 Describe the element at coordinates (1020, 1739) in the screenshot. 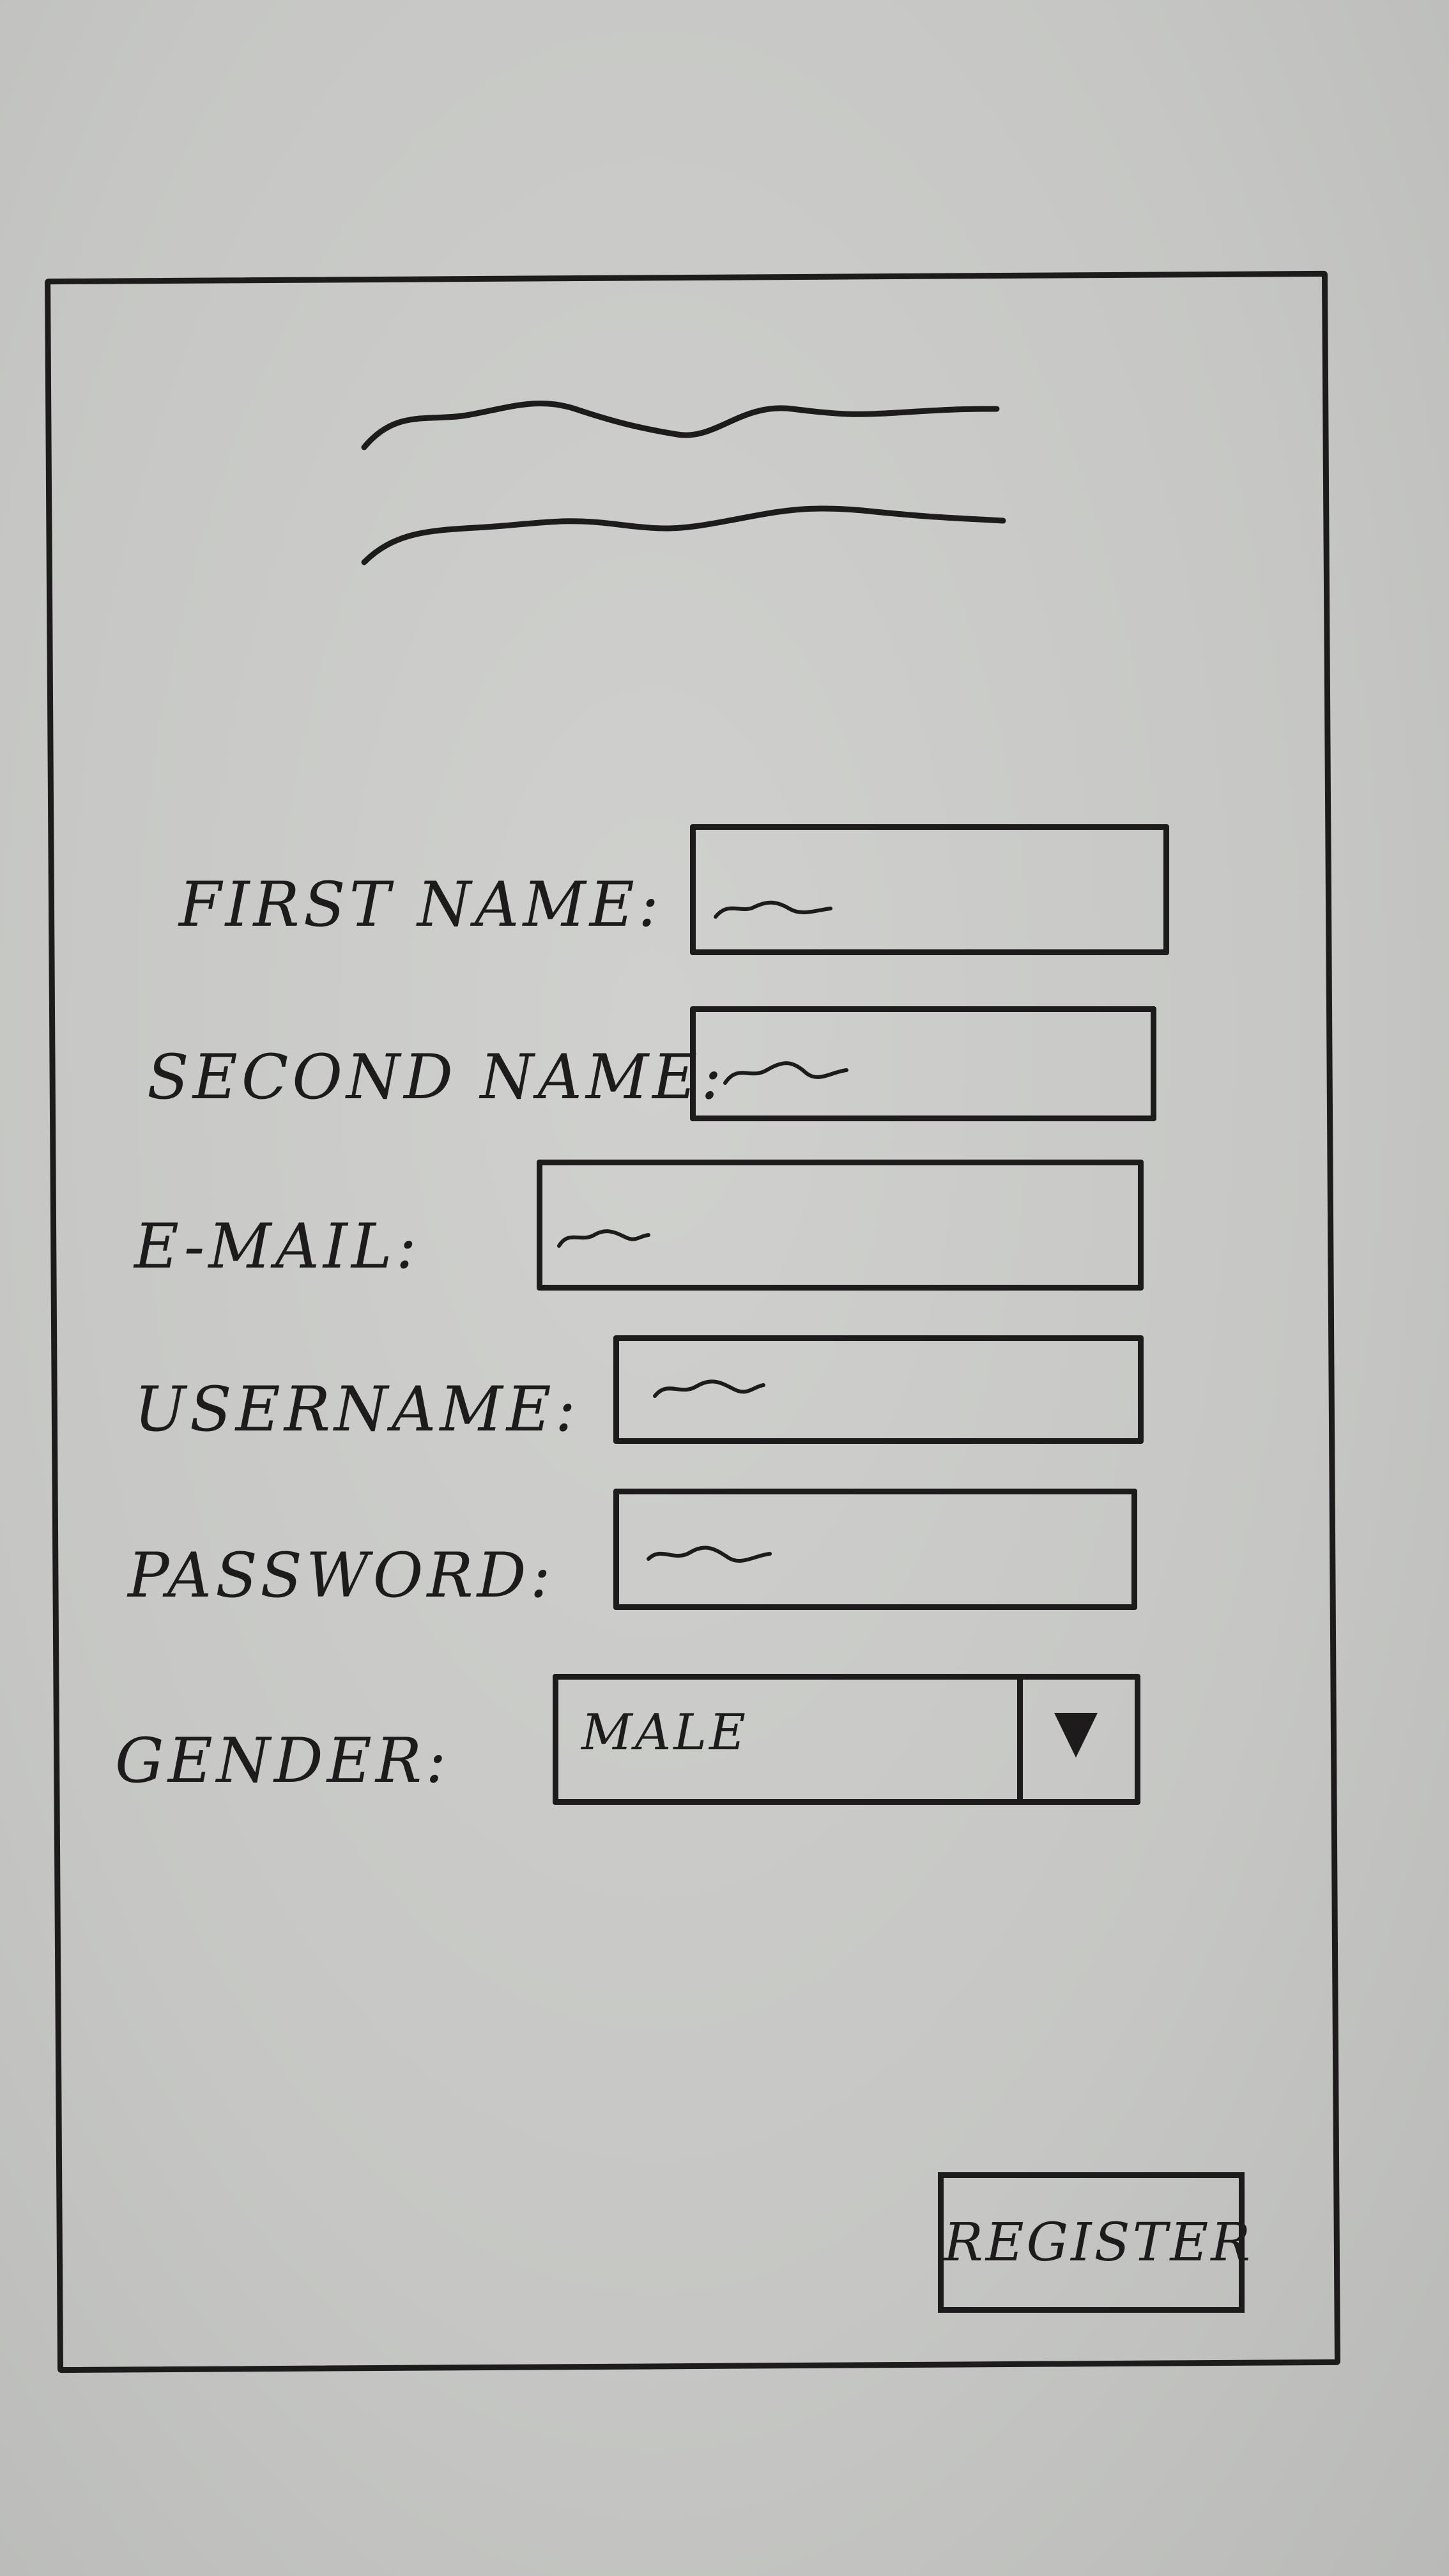

I see `select-divider` at that location.